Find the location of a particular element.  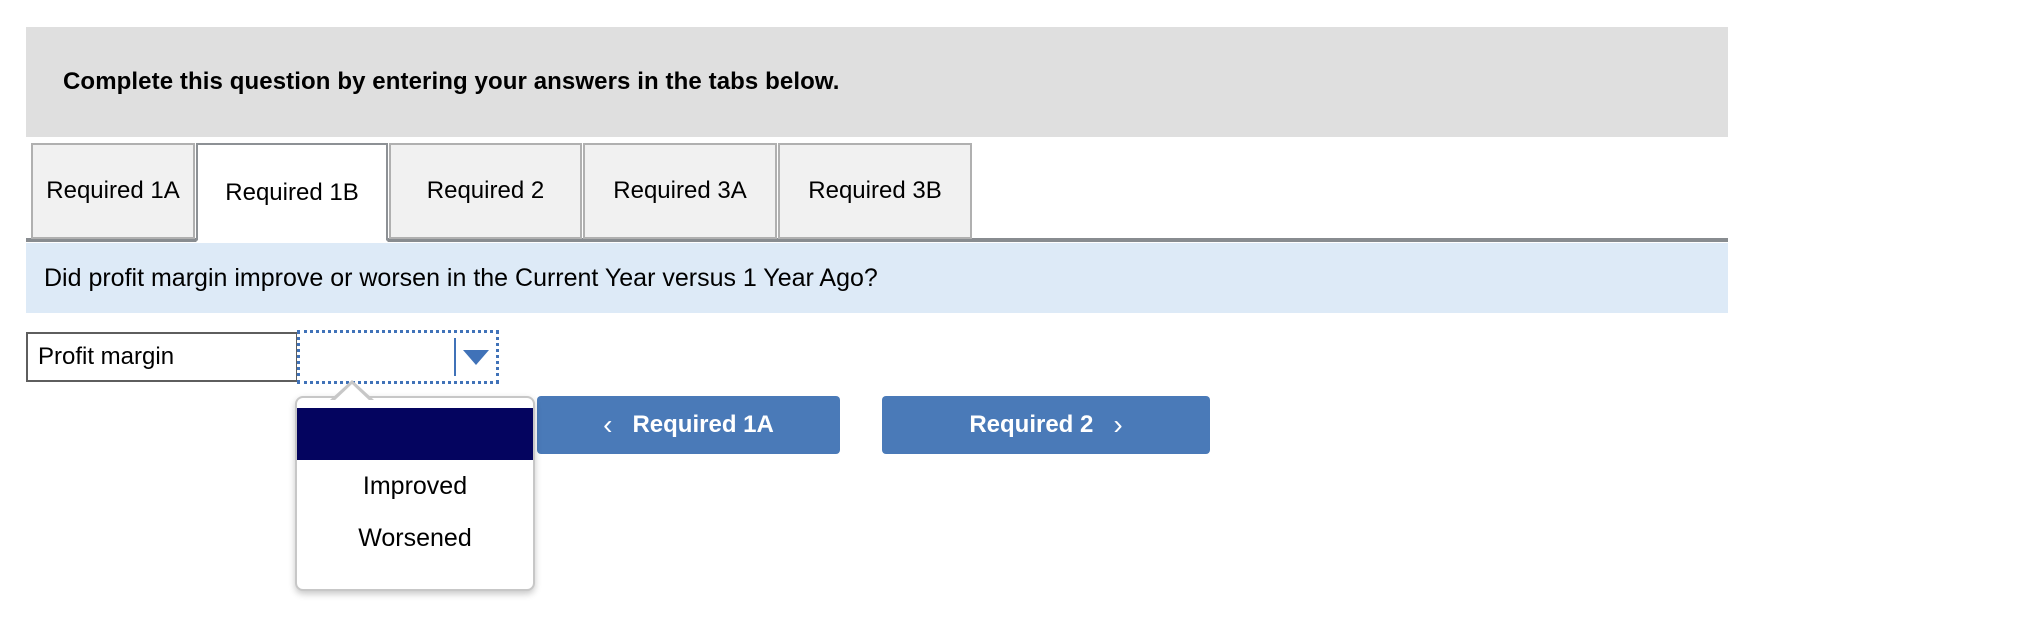

tab-required-3b: Required 3B is located at coordinates (875, 191).